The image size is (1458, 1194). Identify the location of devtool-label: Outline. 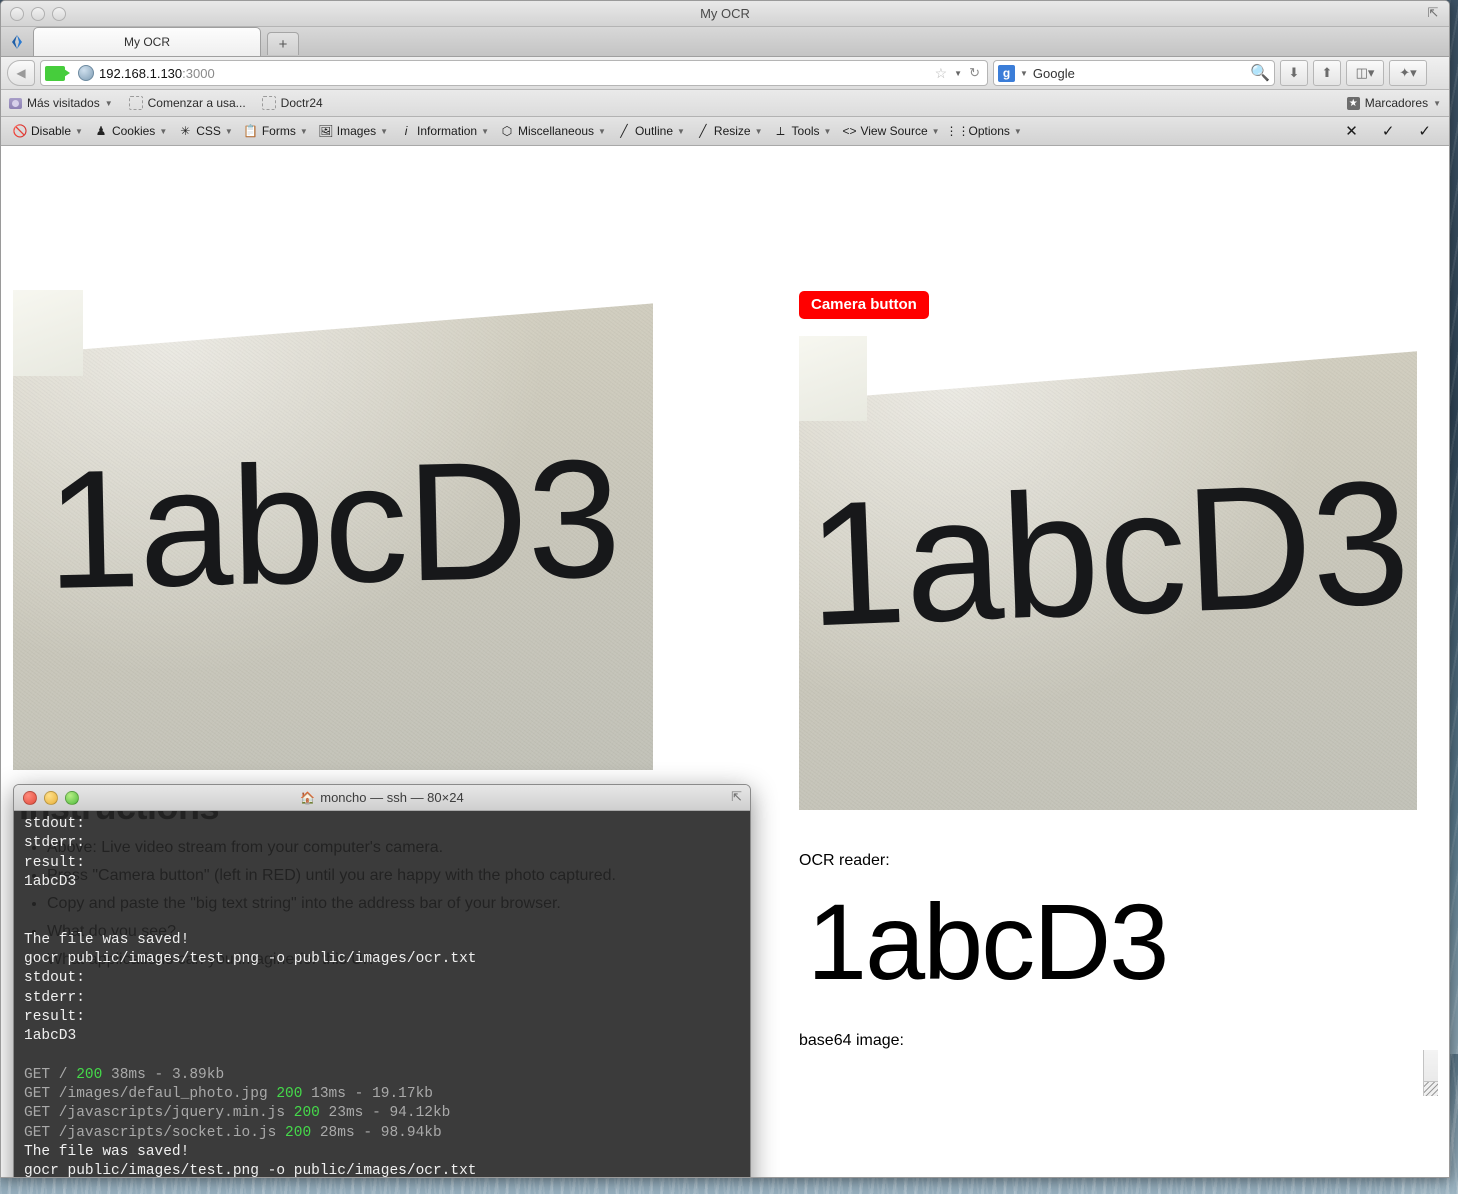
(653, 131).